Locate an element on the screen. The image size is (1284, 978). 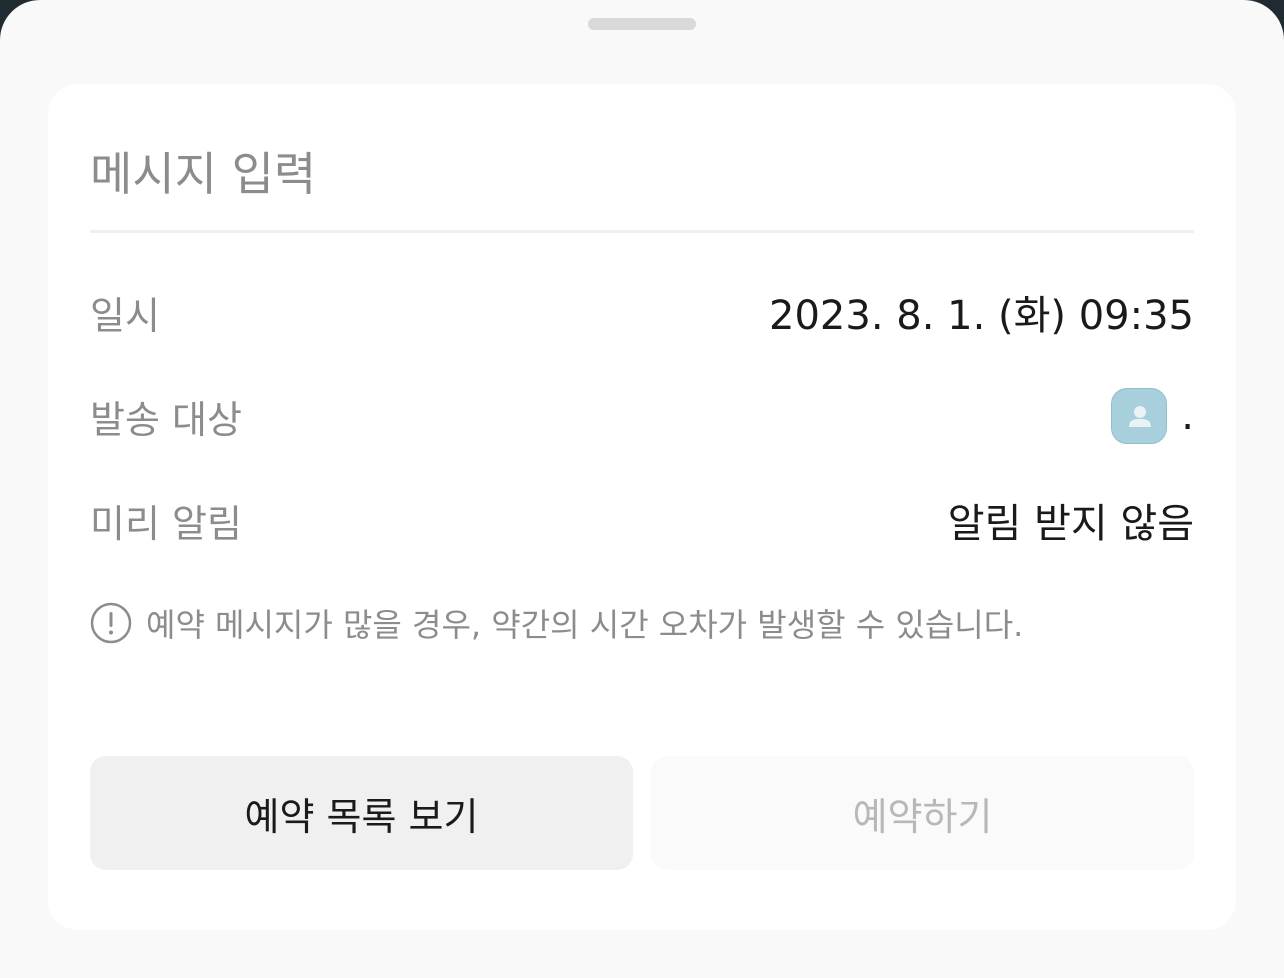
date-value: 2023. 8. 1. (화) 09:35 is located at coordinates (981, 312).